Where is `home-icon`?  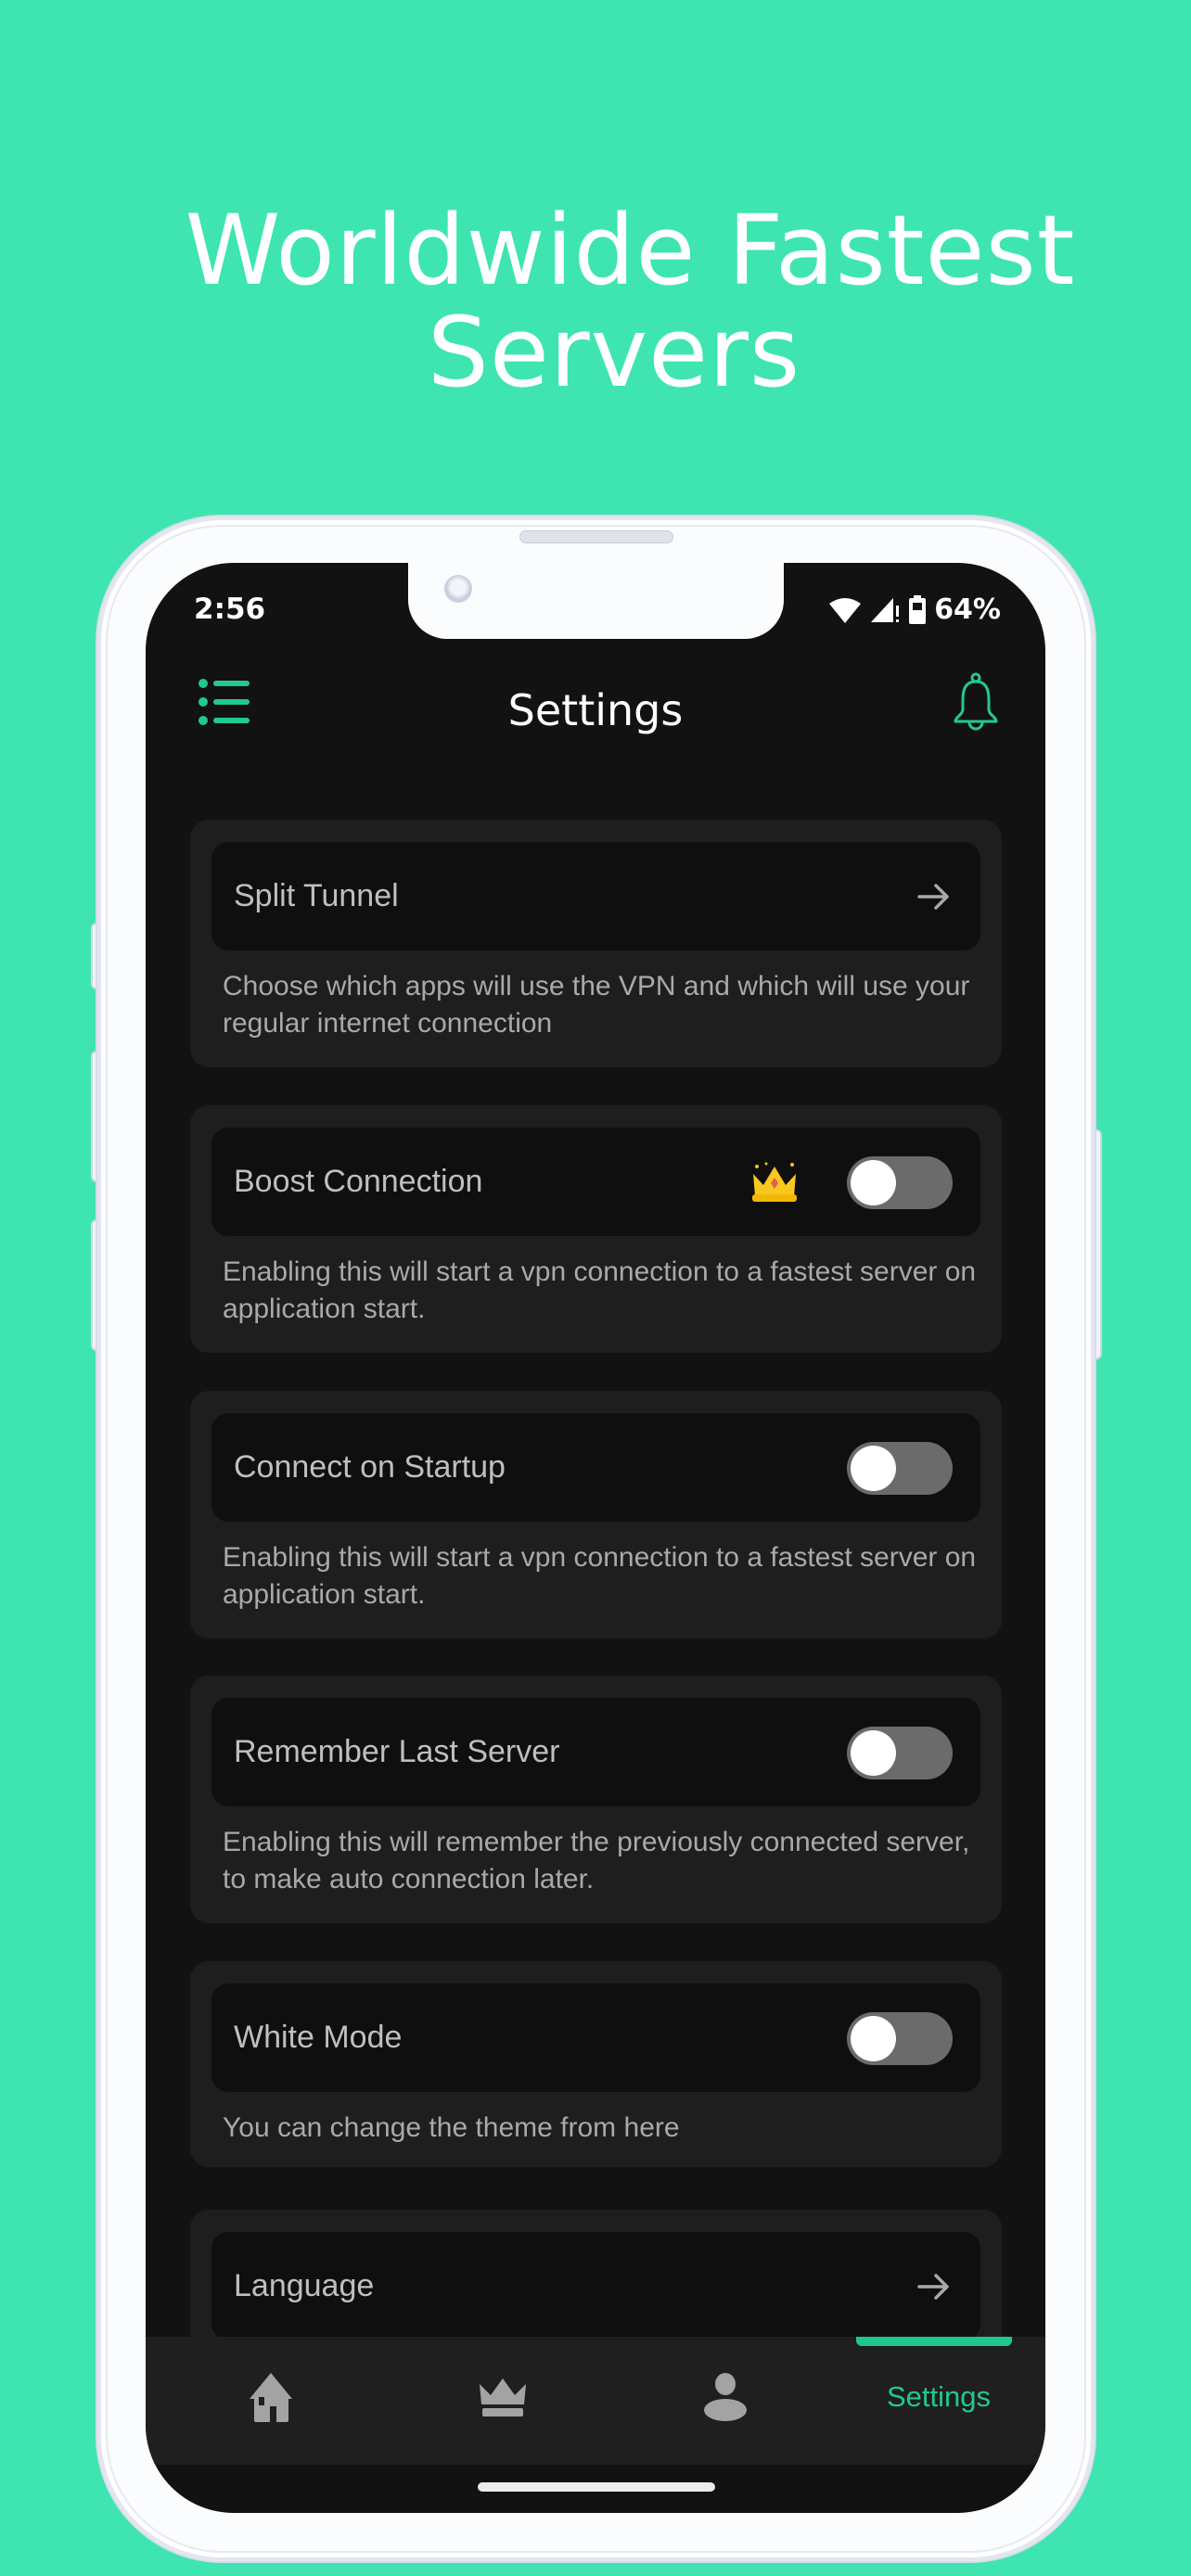
home-icon is located at coordinates (271, 2397).